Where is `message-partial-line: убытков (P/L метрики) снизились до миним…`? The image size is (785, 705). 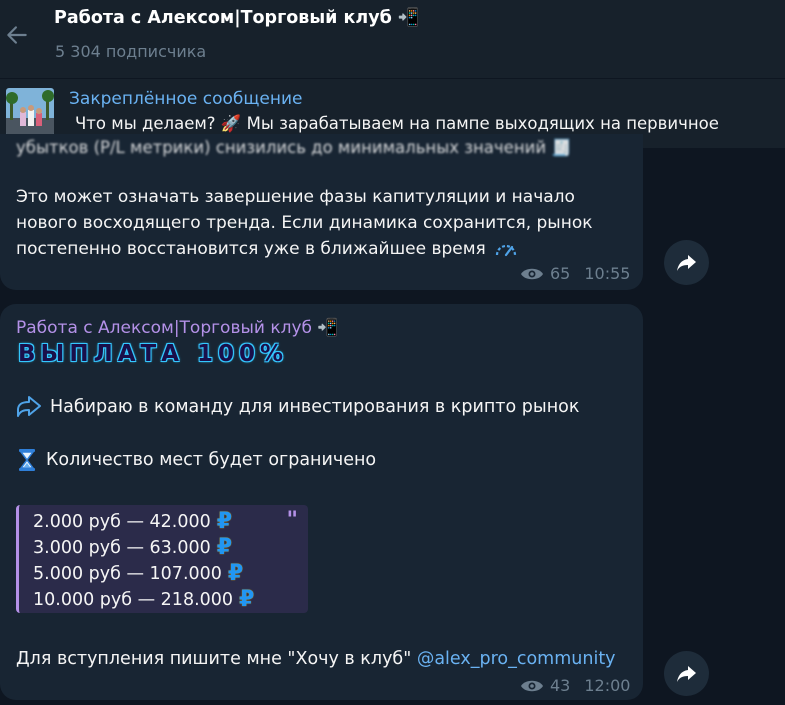
message-partial-line: убытков (P/L метрики) снизились до миним… is located at coordinates (294, 147).